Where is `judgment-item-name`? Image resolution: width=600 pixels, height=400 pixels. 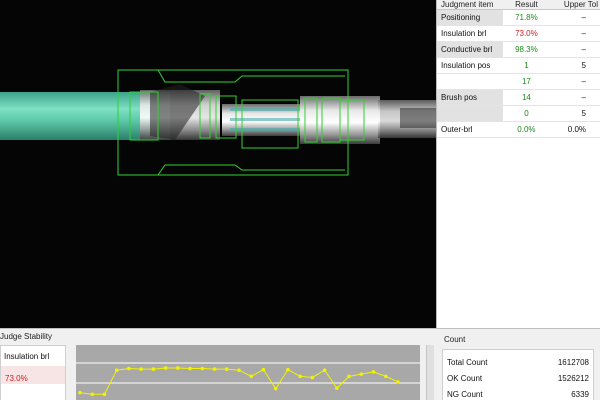
judgment-item-name is located at coordinates (470, 113).